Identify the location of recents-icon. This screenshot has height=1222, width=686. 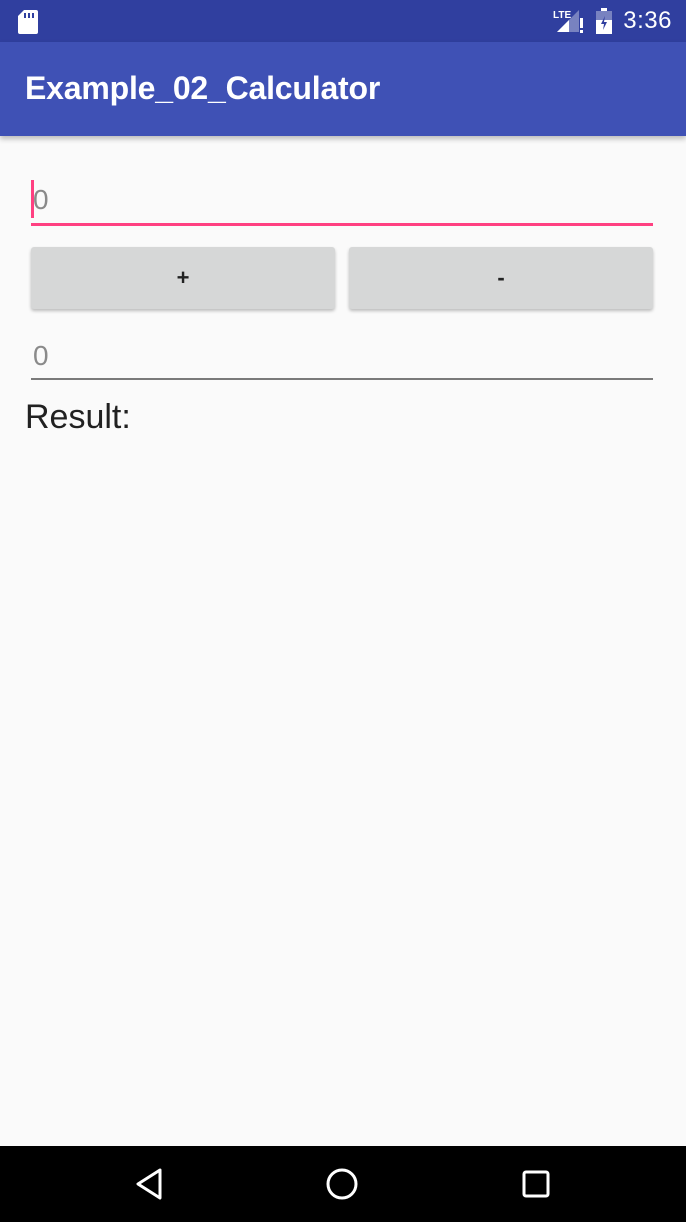
(536, 1184).